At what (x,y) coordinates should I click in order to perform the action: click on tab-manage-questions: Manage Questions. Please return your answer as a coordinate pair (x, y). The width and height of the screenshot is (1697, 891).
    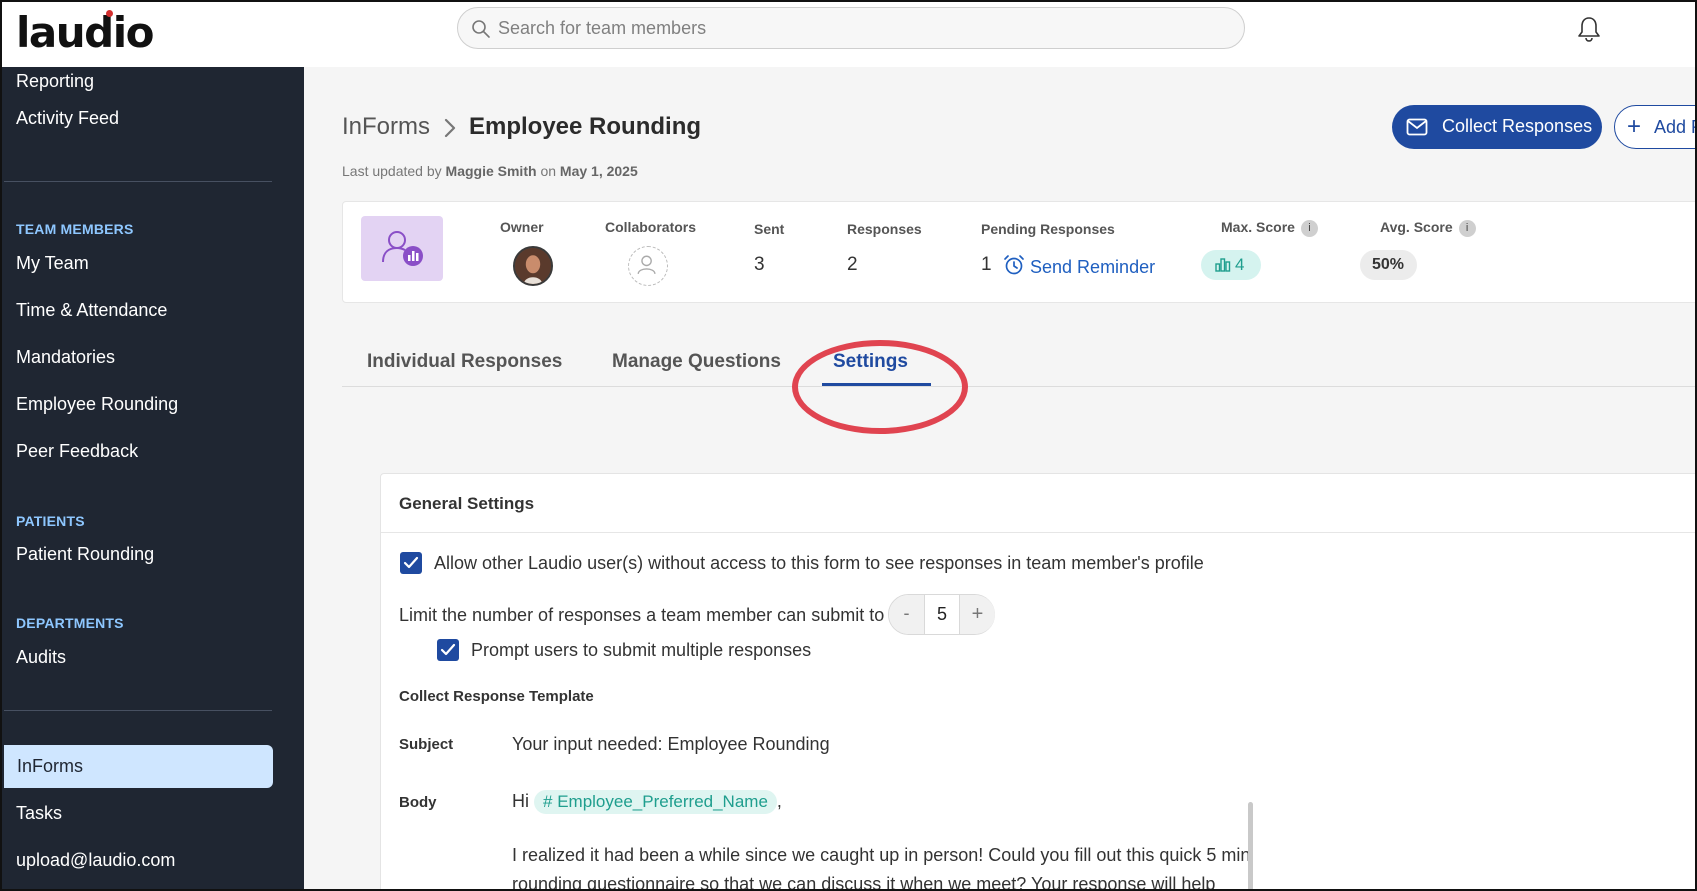
    Looking at the image, I should click on (696, 362).